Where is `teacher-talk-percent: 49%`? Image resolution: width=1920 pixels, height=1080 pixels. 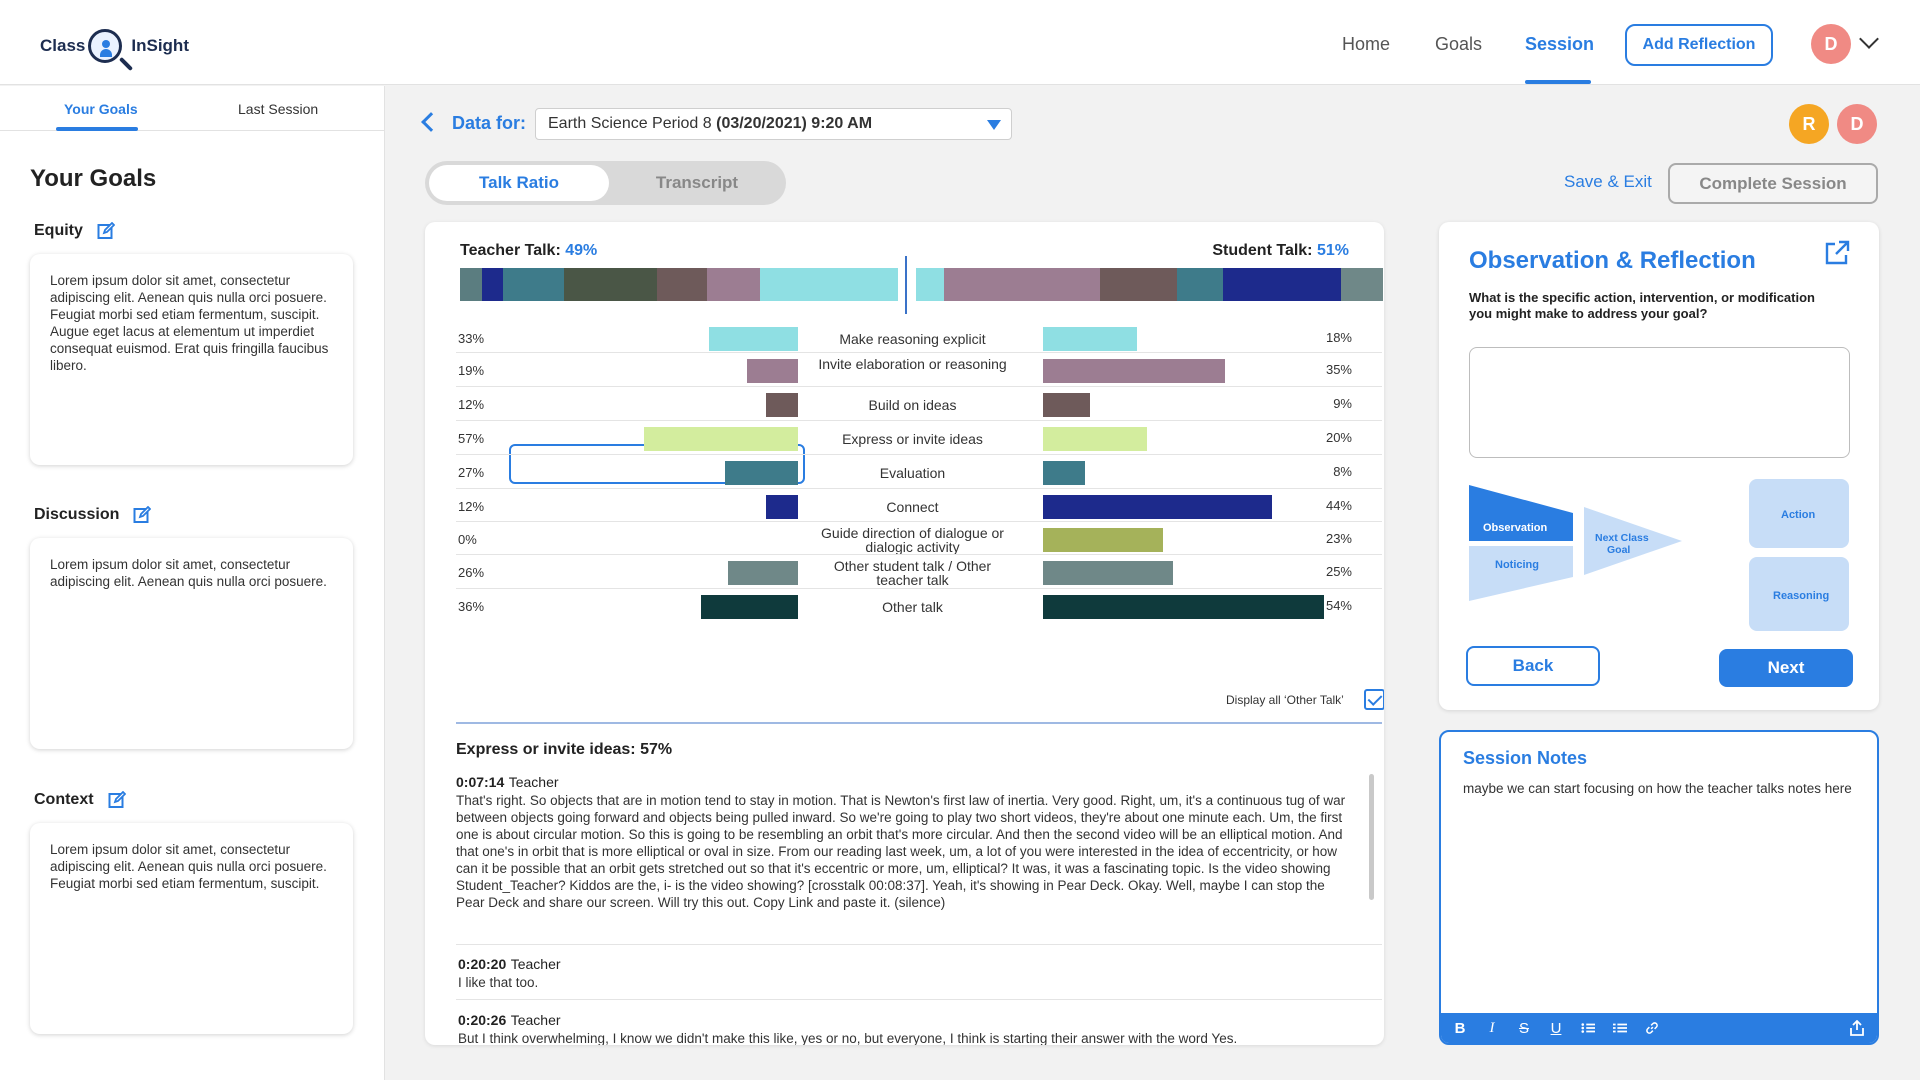
teacher-talk-percent: 49% is located at coordinates (581, 250).